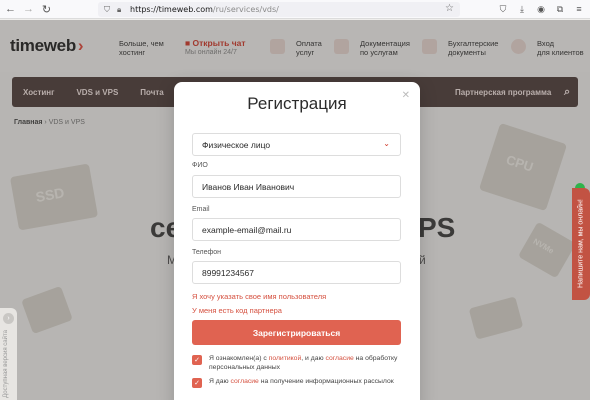 This screenshot has width=590, height=400. Describe the element at coordinates (28, 9) in the screenshot. I see `forward-icon: →` at that location.